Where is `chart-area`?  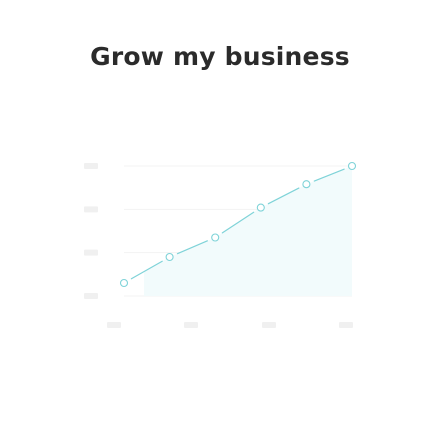
chart-area is located at coordinates (248, 231).